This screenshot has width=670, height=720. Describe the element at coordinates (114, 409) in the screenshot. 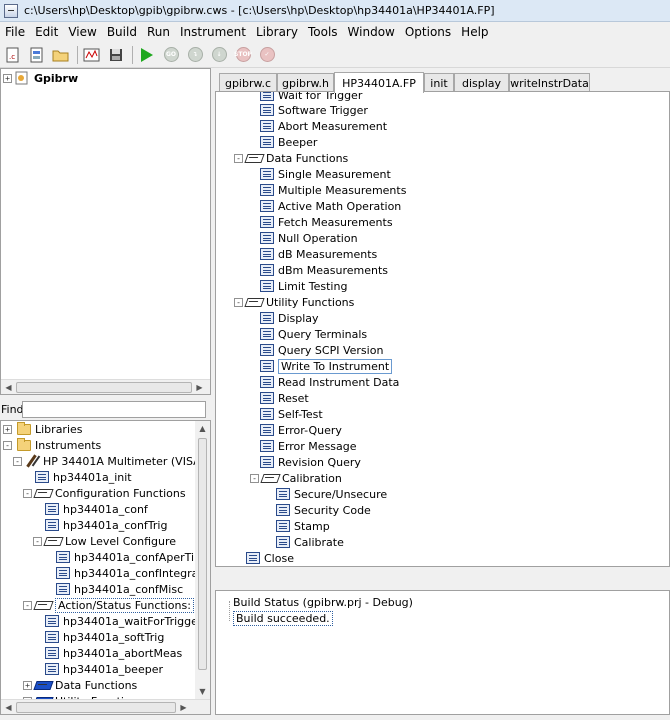

I see `find-input` at that location.